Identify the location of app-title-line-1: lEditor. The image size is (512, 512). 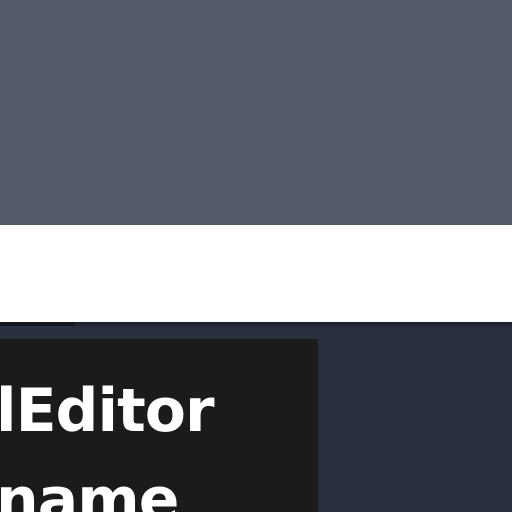
(107, 411).